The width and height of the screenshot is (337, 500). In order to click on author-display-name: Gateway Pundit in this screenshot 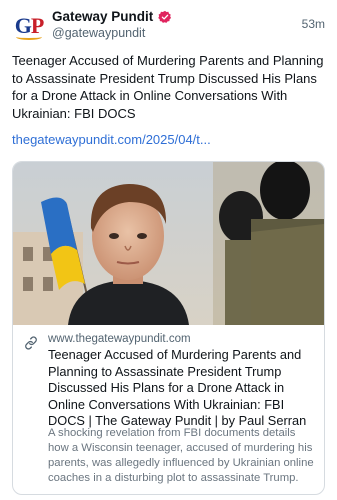, I will do `click(102, 16)`.